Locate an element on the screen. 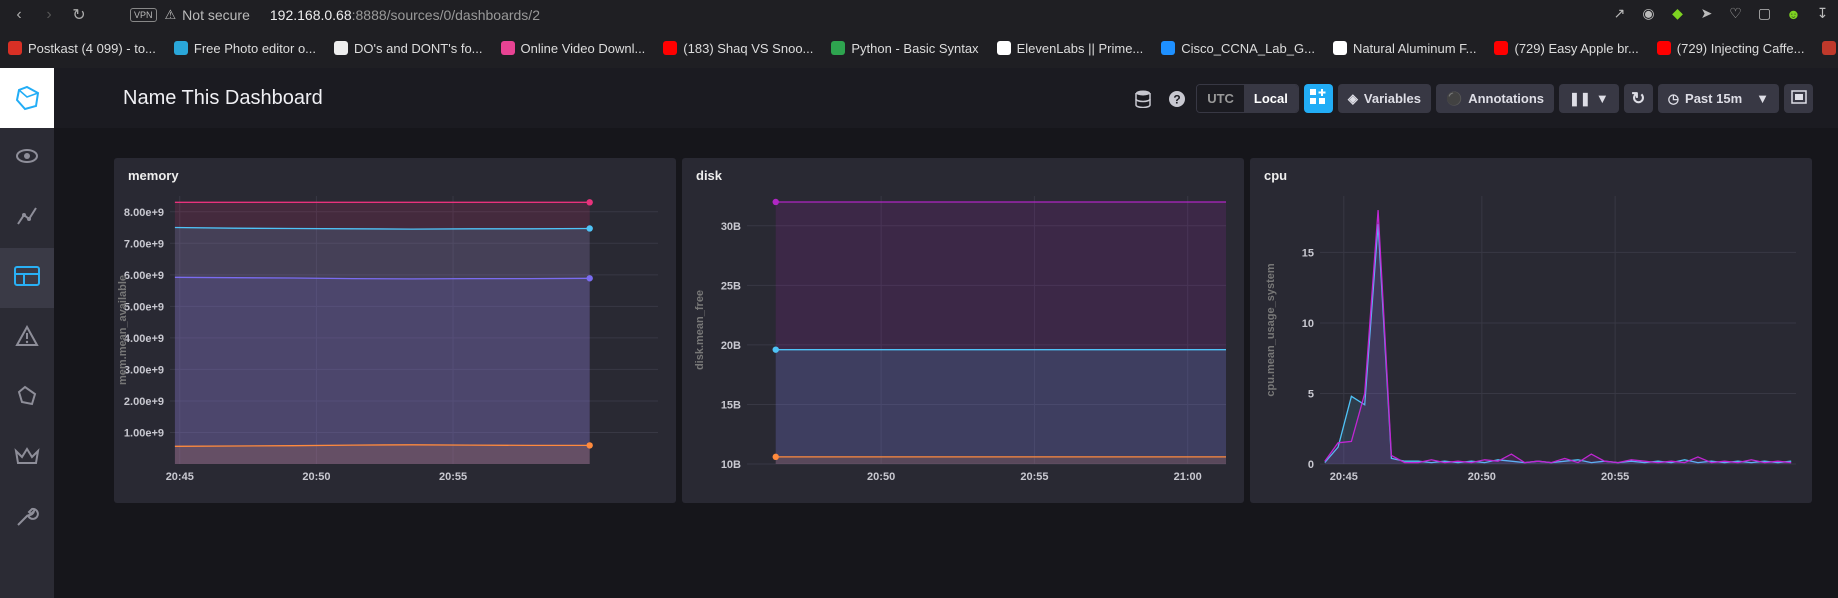  presentation-mode-button is located at coordinates (1798, 98).